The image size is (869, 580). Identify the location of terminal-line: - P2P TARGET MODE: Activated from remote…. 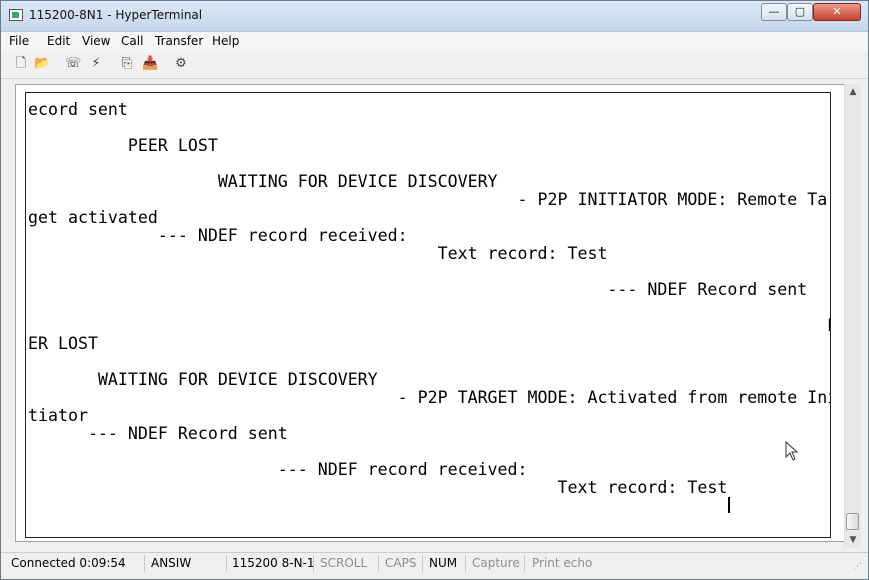
(429, 397).